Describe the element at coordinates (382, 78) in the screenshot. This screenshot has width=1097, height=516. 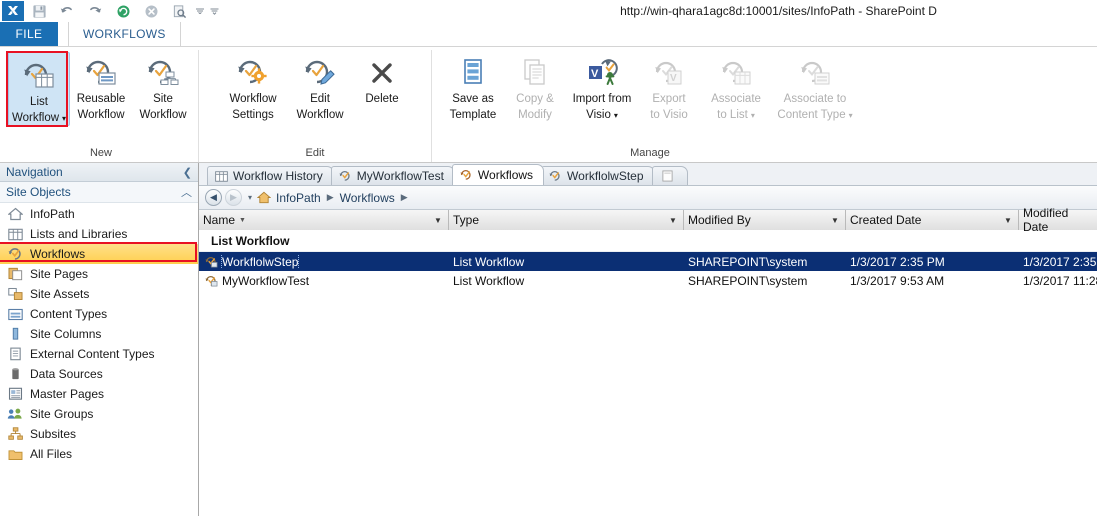
I see `delete-button: Delete` at that location.